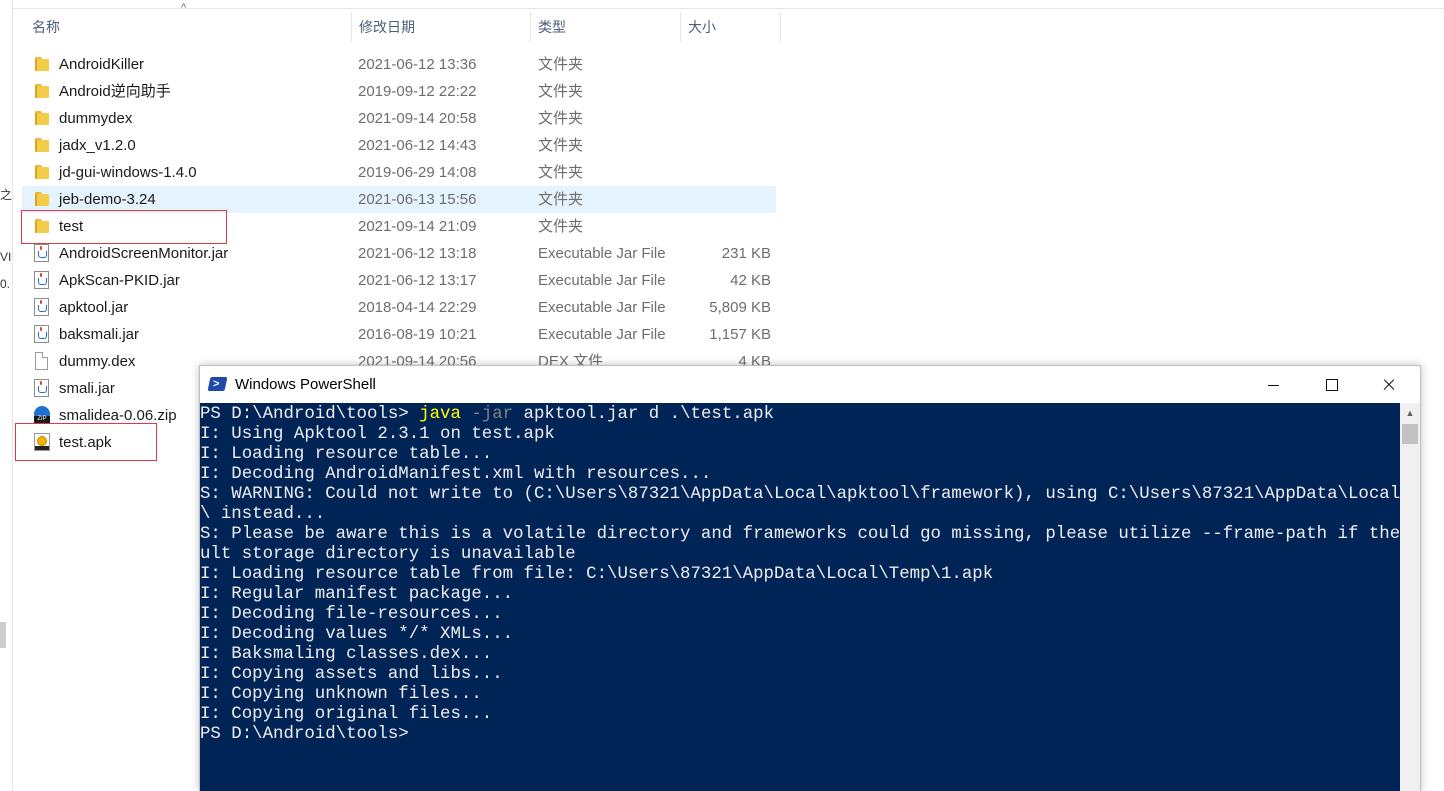  Describe the element at coordinates (97, 361) in the screenshot. I see `file-name: dummy.dex` at that location.